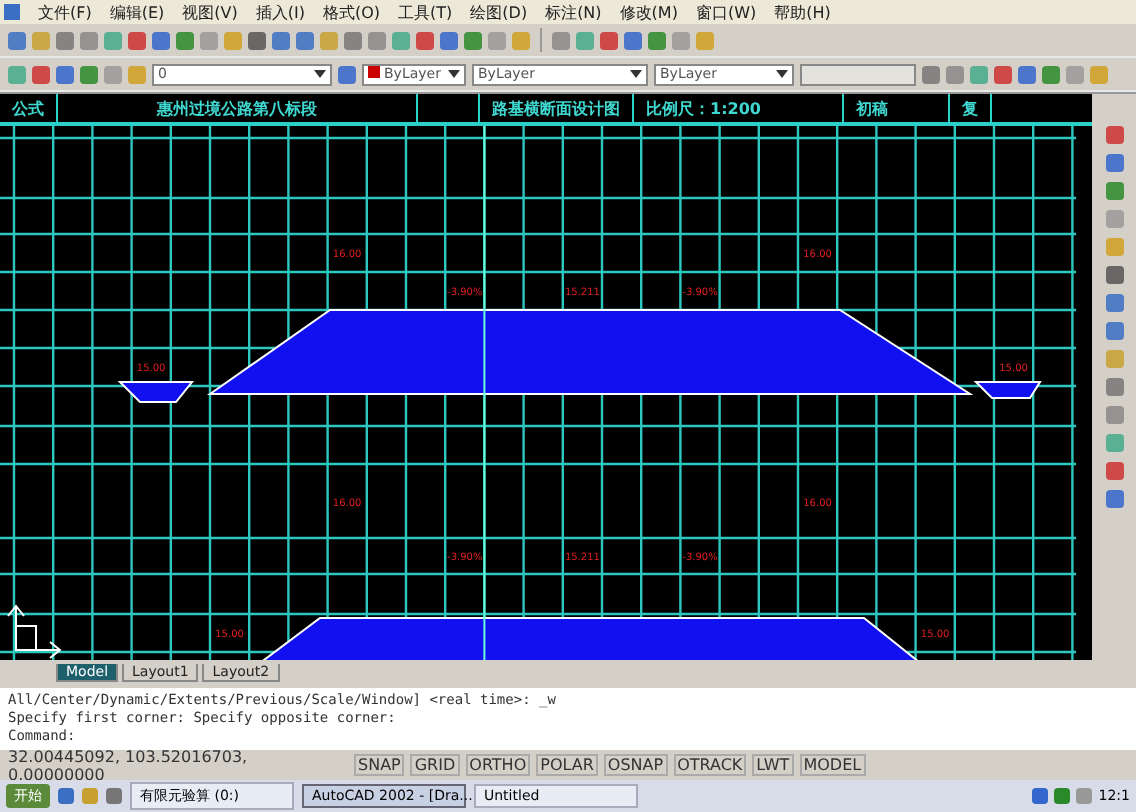  Describe the element at coordinates (435, 765) in the screenshot. I see `status-toggle: GRID` at that location.